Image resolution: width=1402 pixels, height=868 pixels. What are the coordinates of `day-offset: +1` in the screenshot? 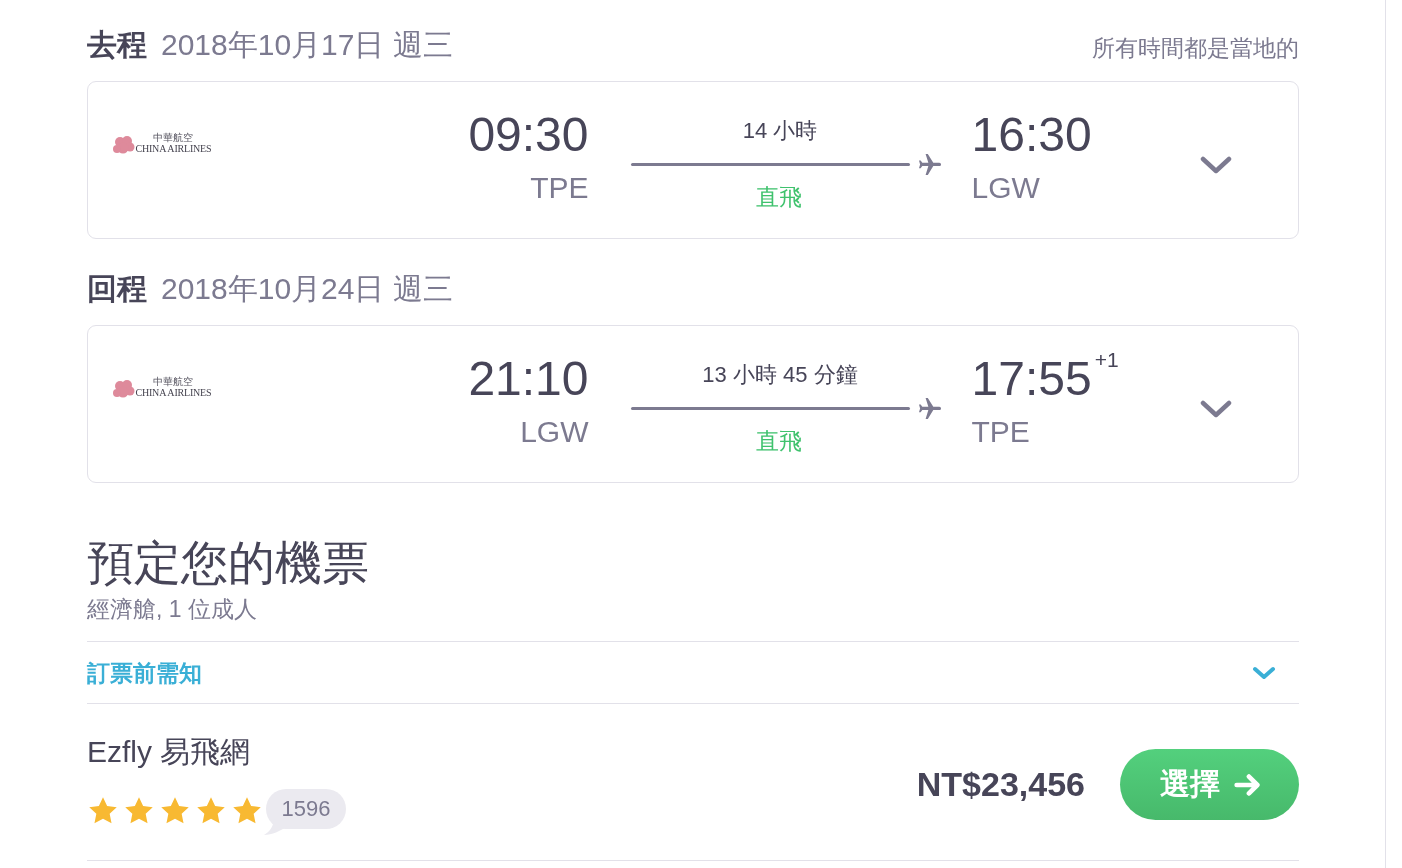 It's located at (1106, 359).